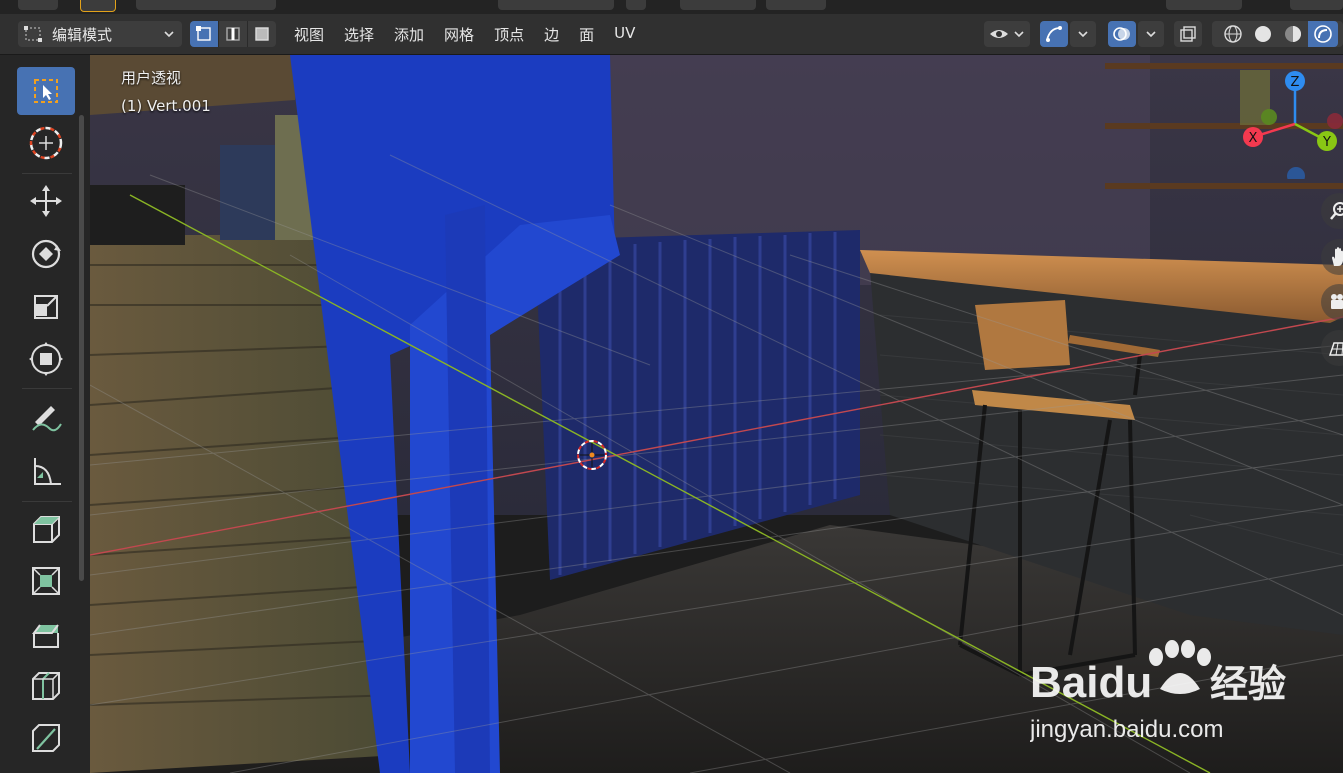 Image resolution: width=1343 pixels, height=773 pixels. Describe the element at coordinates (46, 359) in the screenshot. I see `transform-icon` at that location.